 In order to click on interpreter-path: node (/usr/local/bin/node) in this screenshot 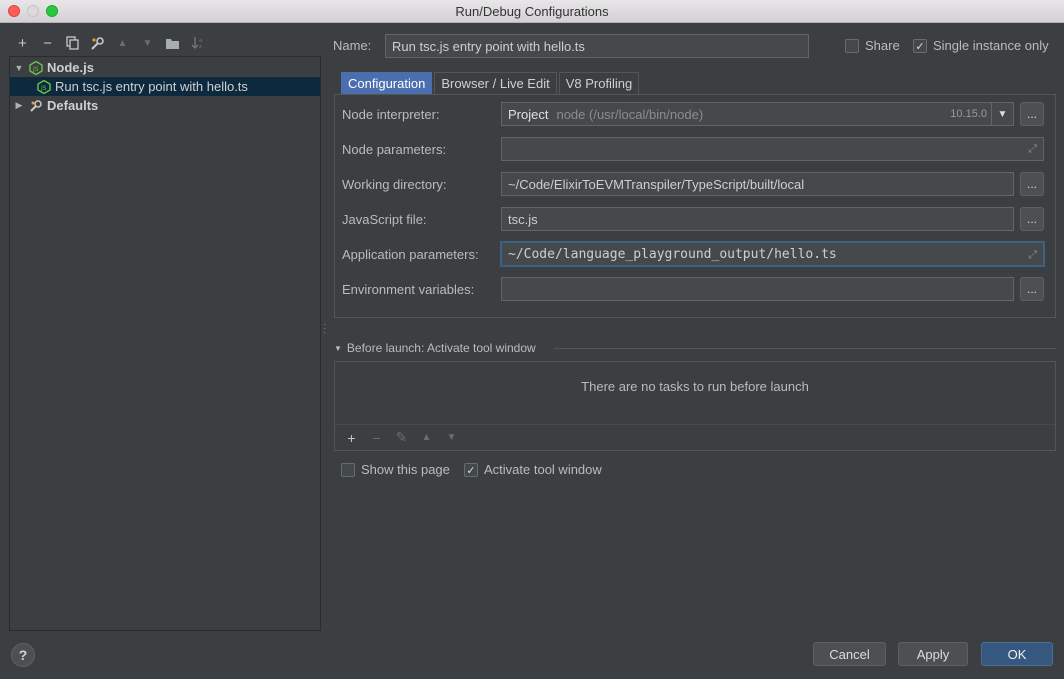, I will do `click(630, 114)`.